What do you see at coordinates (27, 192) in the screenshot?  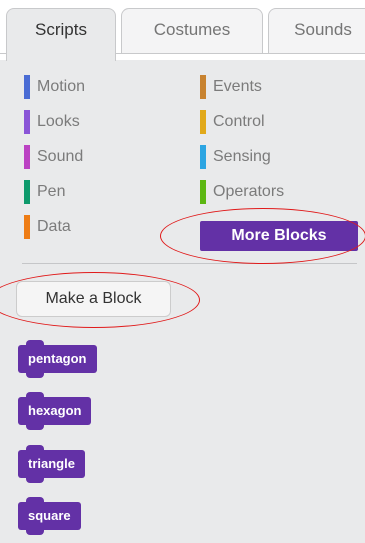 I see `pen-color-swatch` at bounding box center [27, 192].